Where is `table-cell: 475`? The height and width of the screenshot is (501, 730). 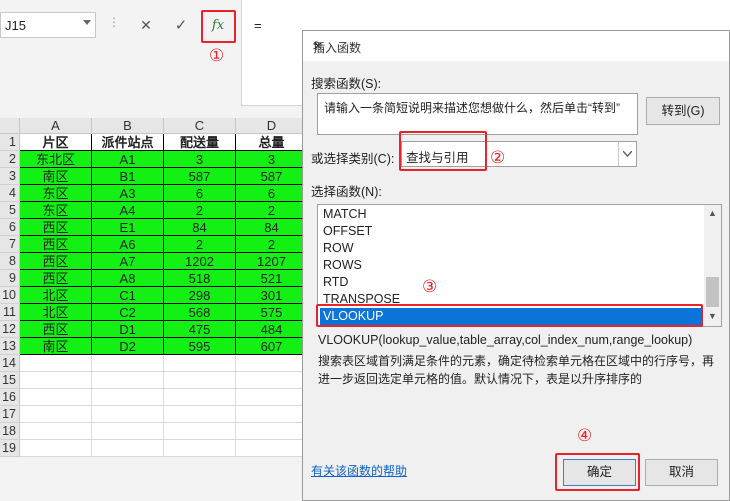 table-cell: 475 is located at coordinates (200, 329).